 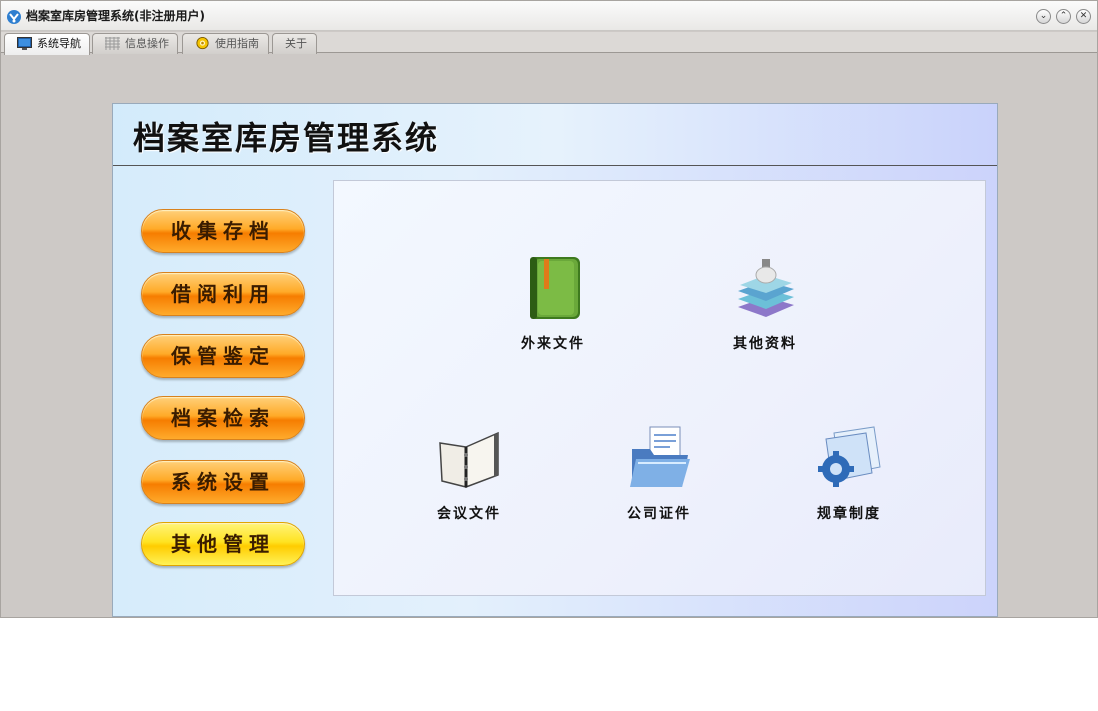 I want to click on tab-system-navigation: 系统导航, so click(x=47, y=44).